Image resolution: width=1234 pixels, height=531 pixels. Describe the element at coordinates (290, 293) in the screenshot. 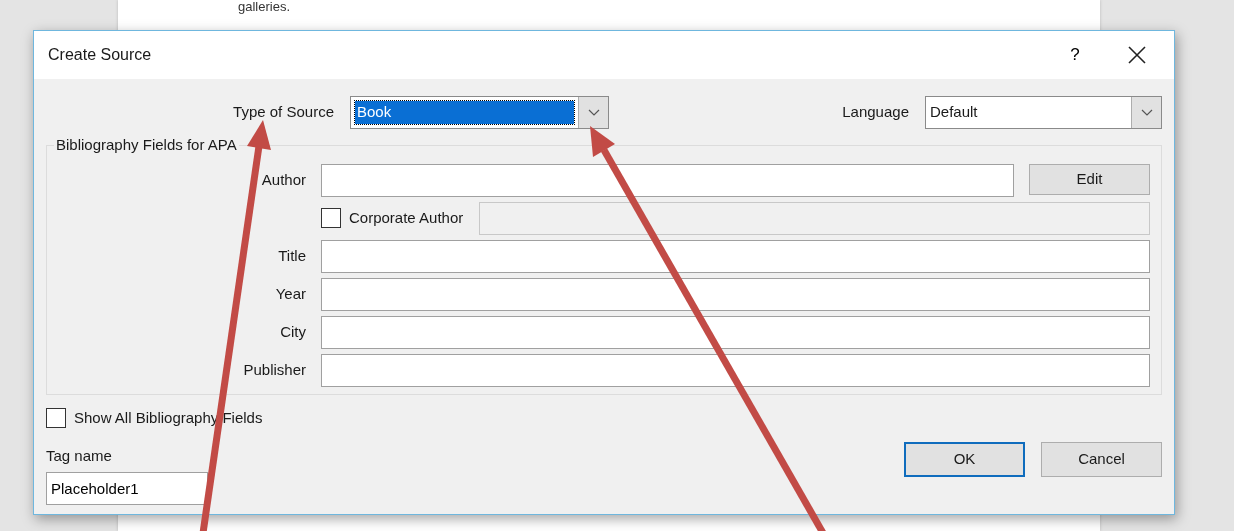

I see `field-label: Year` at that location.